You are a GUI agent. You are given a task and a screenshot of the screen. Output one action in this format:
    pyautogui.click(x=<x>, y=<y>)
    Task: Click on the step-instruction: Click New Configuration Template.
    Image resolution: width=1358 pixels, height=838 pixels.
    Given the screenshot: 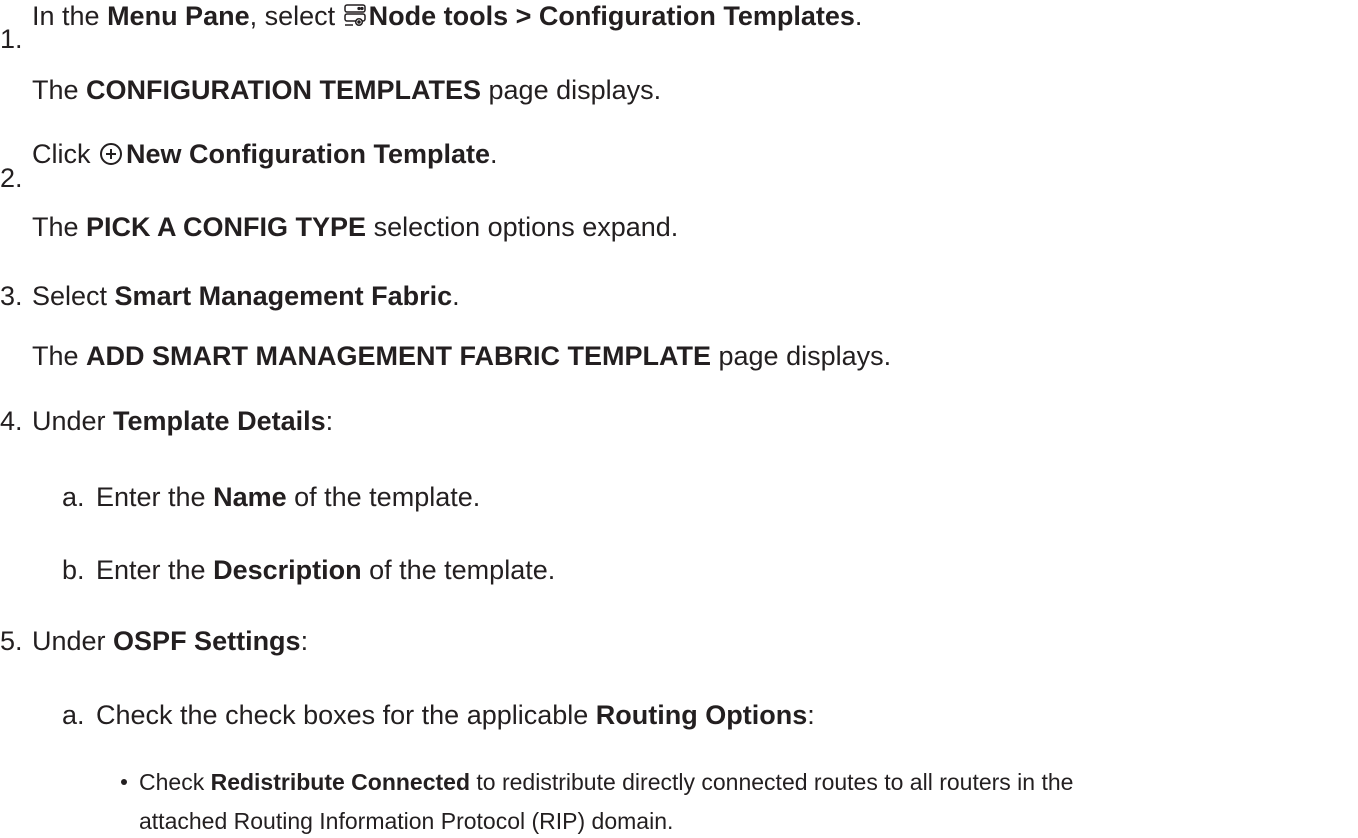 What is the action you would take?
    pyautogui.click(x=265, y=155)
    